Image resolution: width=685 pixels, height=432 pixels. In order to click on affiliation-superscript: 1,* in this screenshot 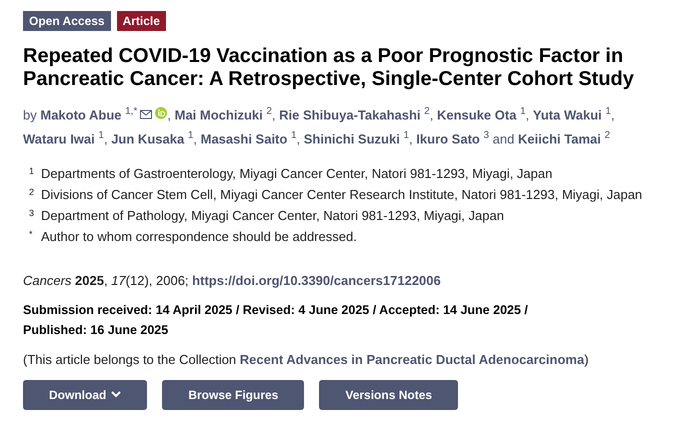, I will do `click(131, 111)`.